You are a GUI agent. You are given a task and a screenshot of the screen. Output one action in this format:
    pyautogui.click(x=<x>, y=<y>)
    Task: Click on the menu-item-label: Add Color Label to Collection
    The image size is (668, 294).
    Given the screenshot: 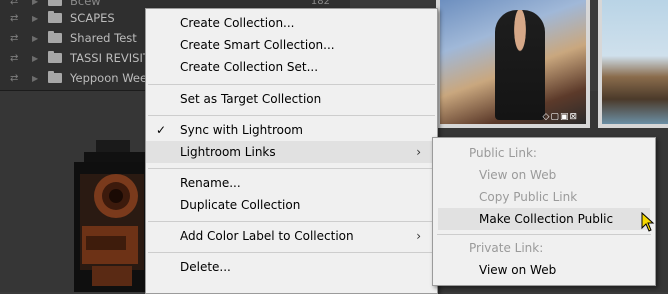 What is the action you would take?
    pyautogui.click(x=267, y=236)
    